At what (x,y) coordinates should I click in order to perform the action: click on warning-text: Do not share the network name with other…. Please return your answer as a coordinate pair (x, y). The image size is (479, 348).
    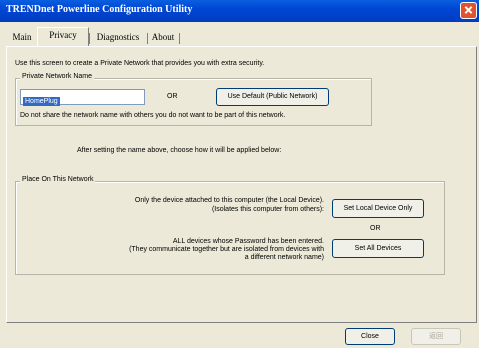
    Looking at the image, I should click on (153, 115).